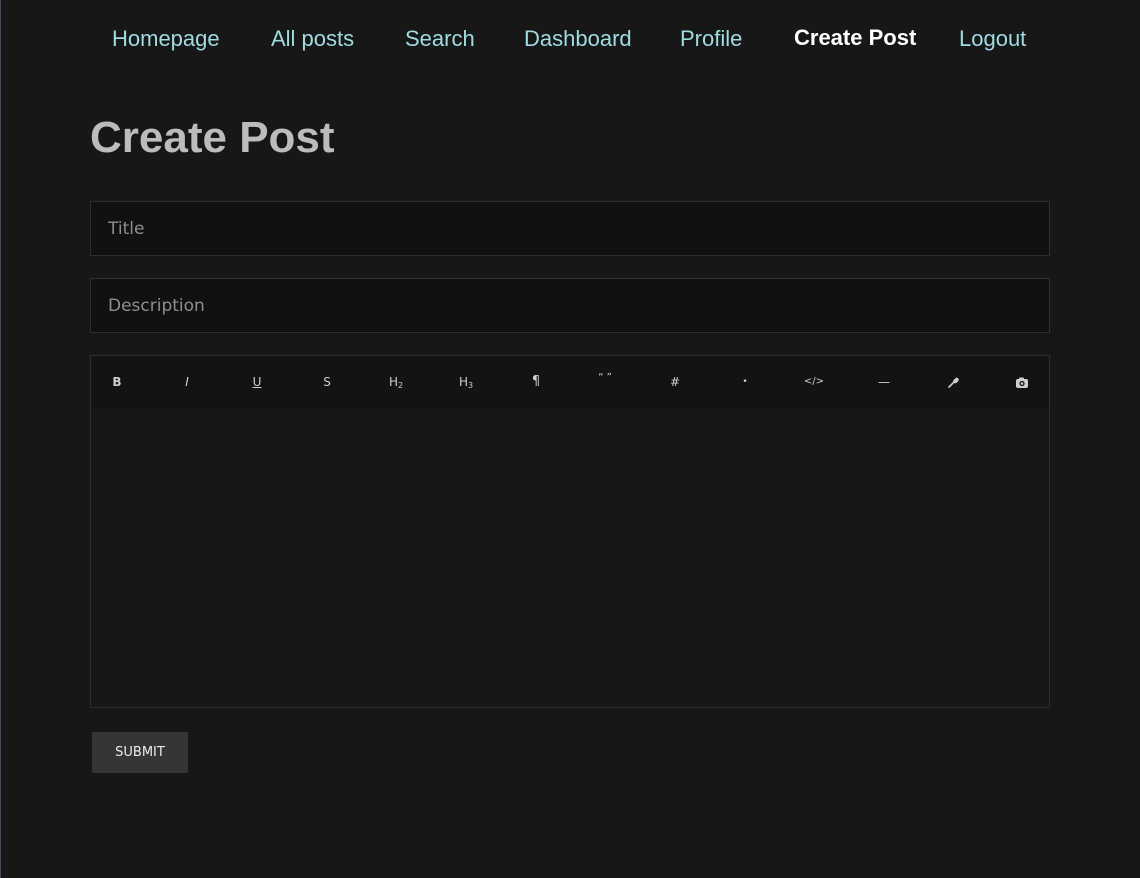 The height and width of the screenshot is (878, 1140). I want to click on heading-2-button: H2, so click(396, 382).